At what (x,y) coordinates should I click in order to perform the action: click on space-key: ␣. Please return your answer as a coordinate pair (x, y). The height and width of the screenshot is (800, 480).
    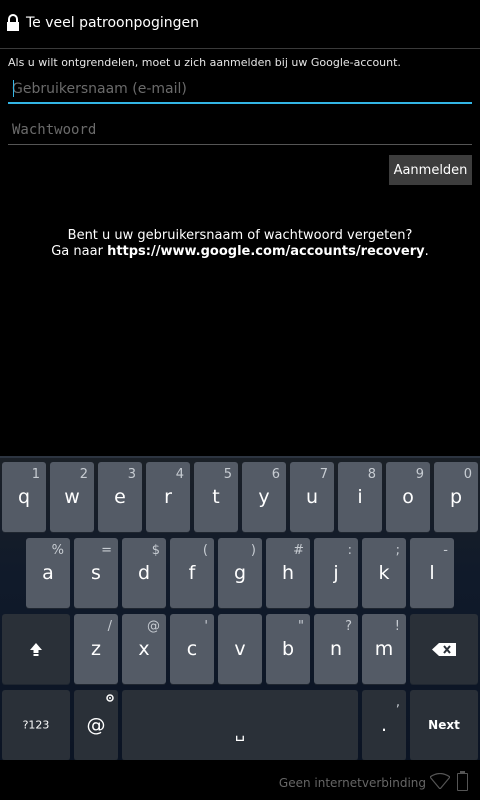
    Looking at the image, I should click on (240, 725).